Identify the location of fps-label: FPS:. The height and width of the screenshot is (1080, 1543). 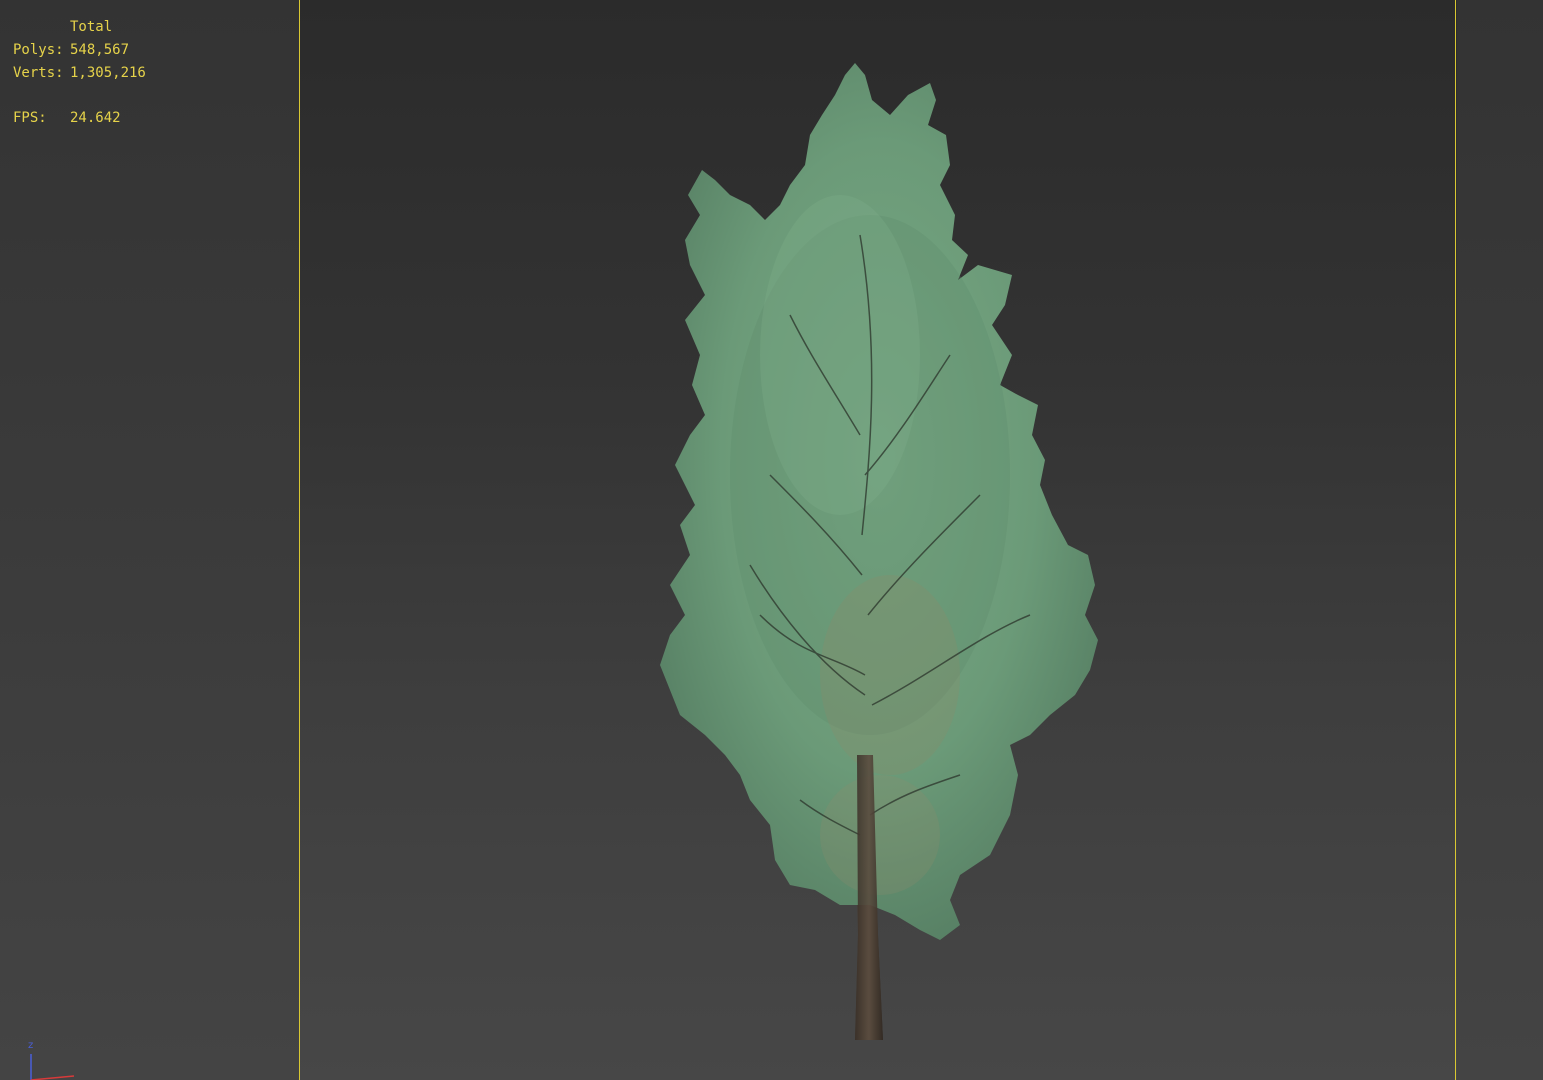
(30, 118).